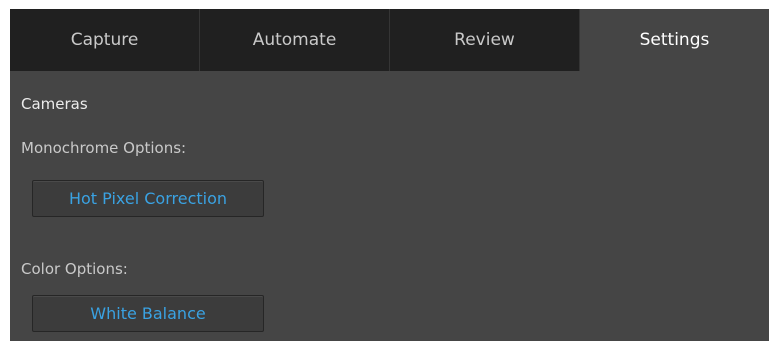  Describe the element at coordinates (485, 40) in the screenshot. I see `tab-review: Review` at that location.